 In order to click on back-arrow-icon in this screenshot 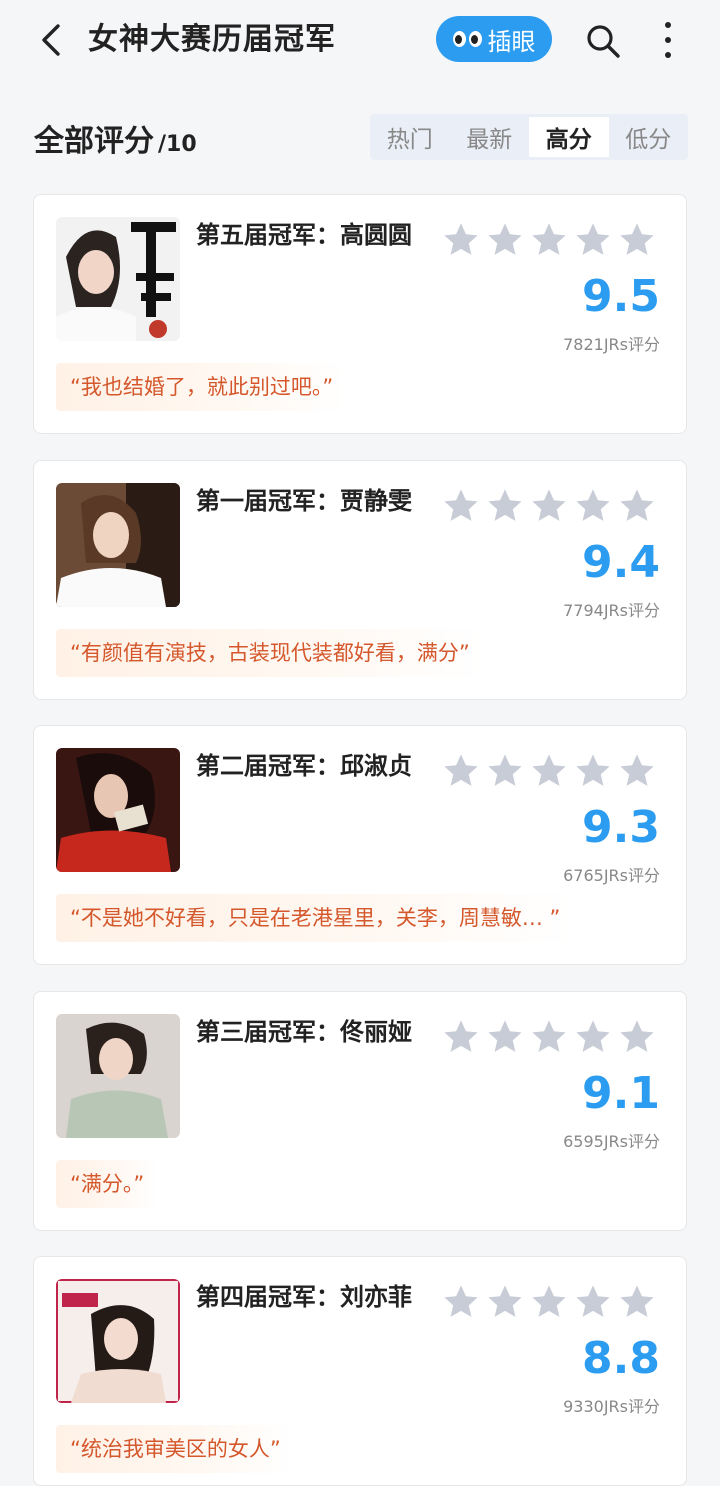, I will do `click(53, 40)`.